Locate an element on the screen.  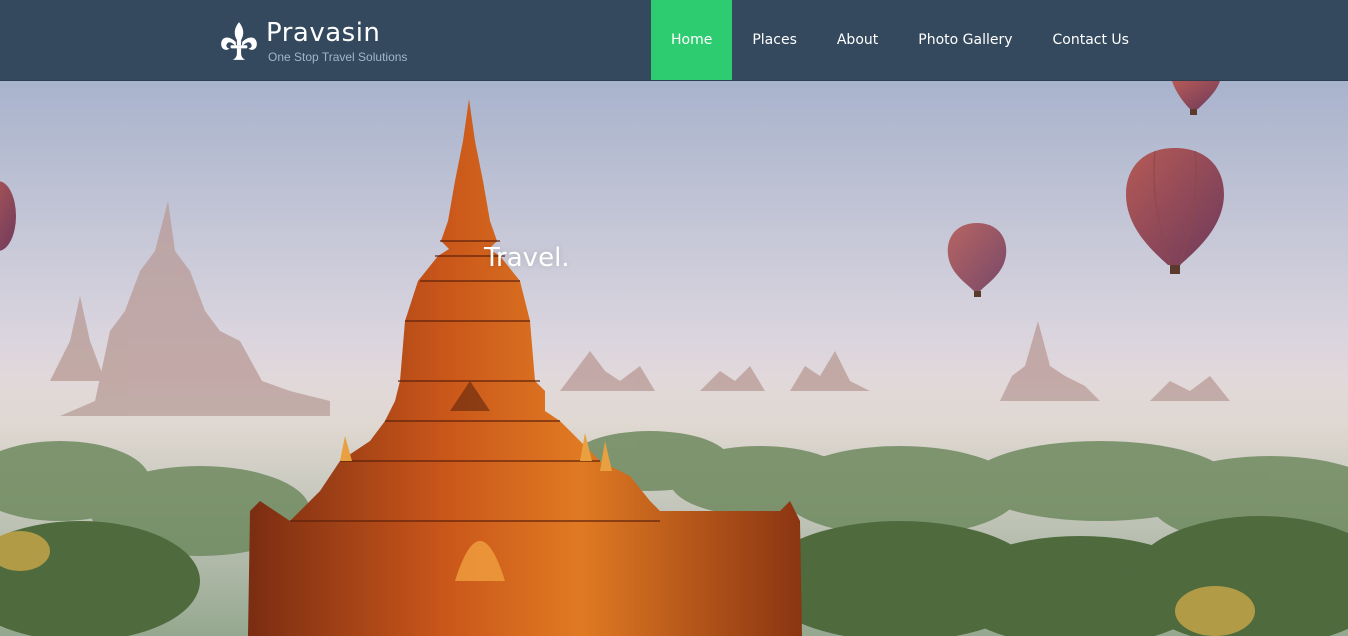
brand-logo-link: Pravasin One Stop Travel Solutions is located at coordinates (312, 41).